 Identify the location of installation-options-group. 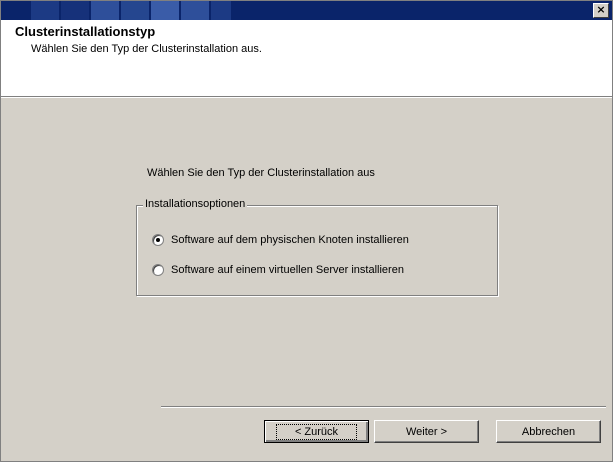
(317, 250).